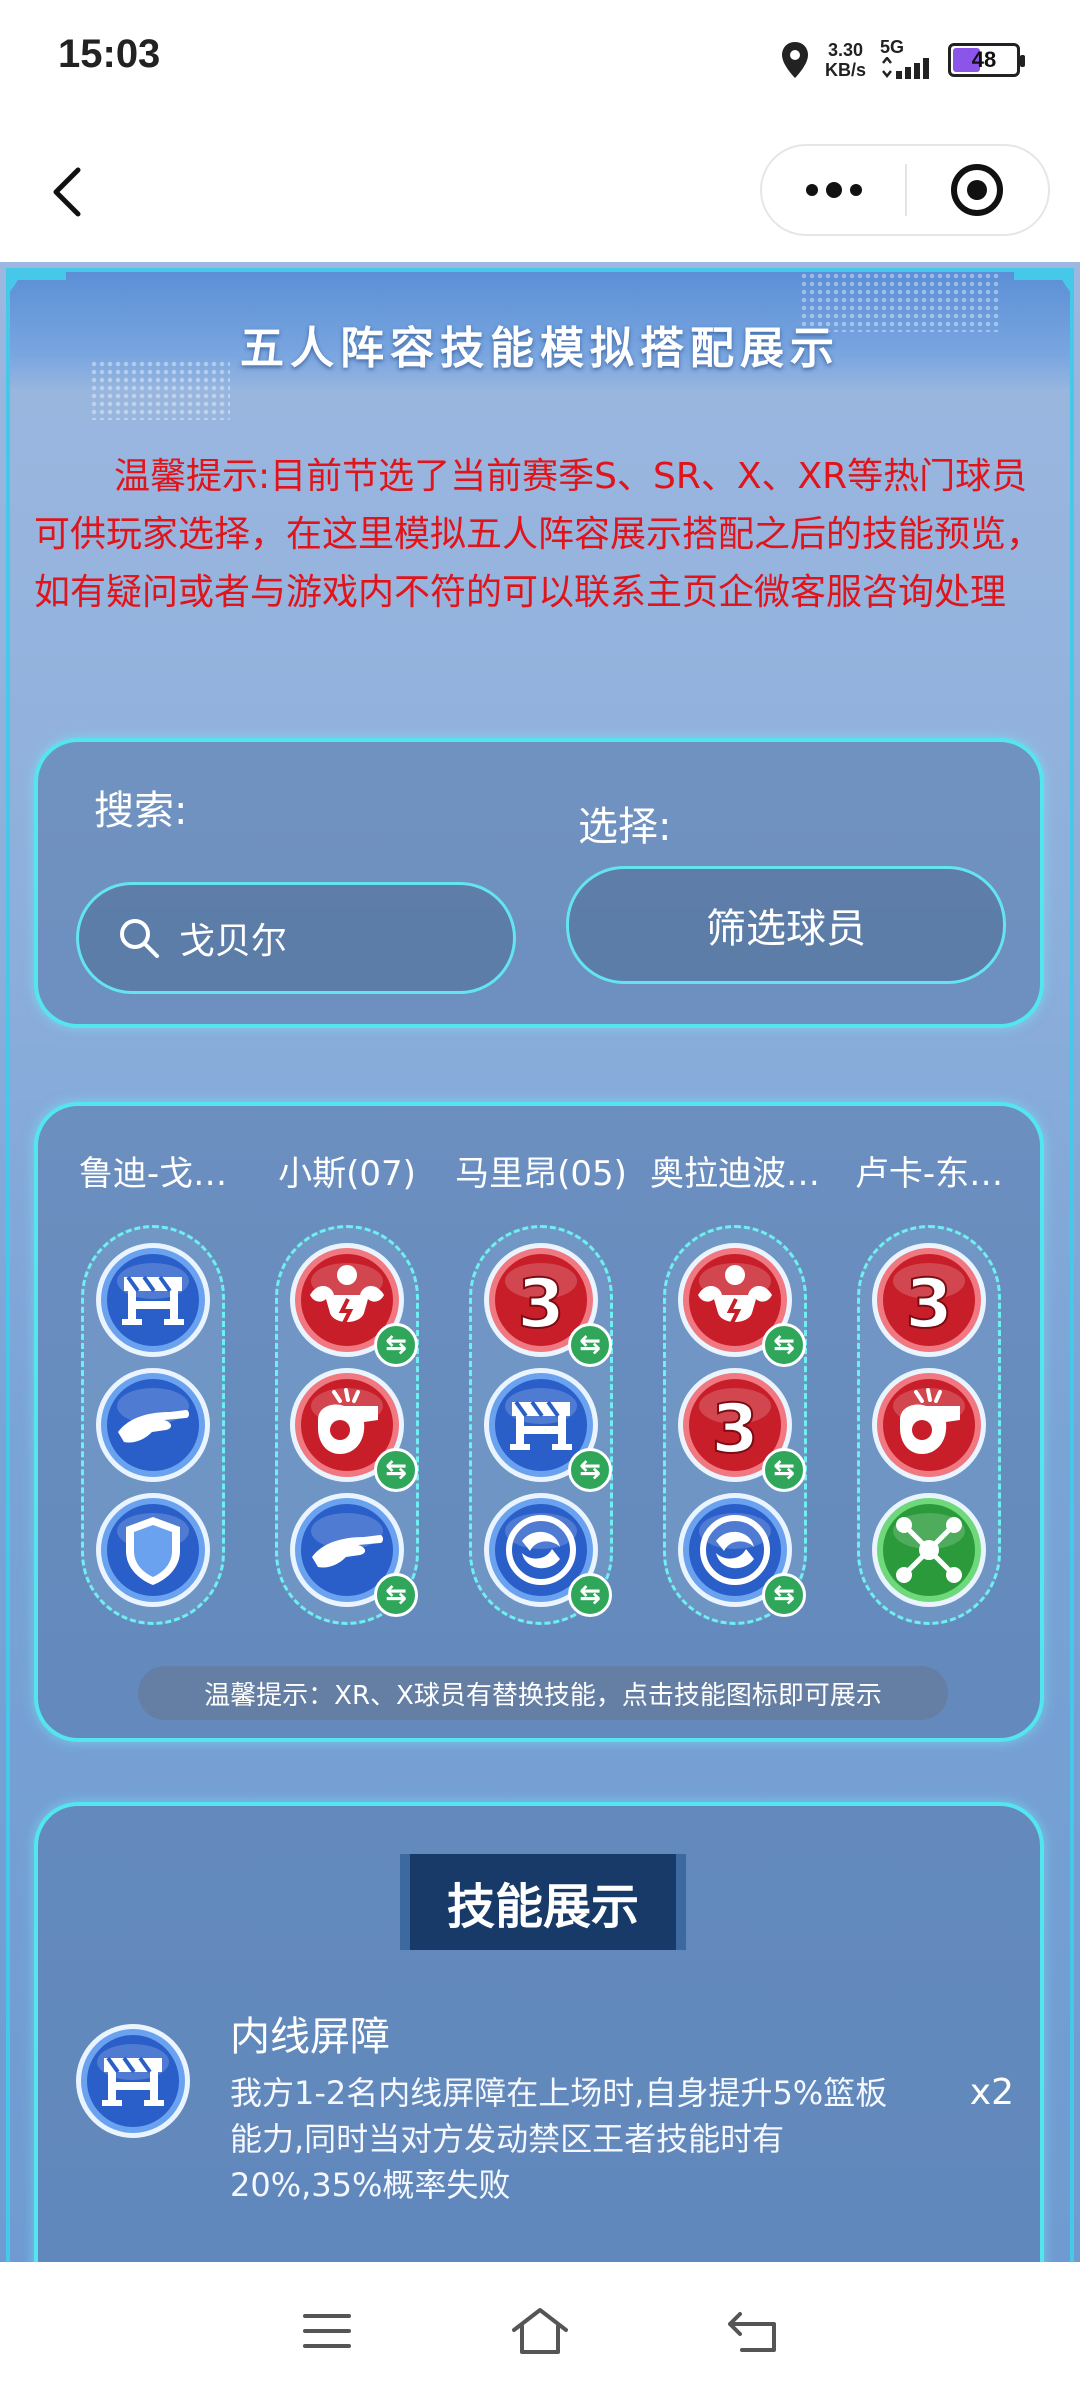  What do you see at coordinates (845, 70) in the screenshot?
I see `speed-unit: KB/s` at bounding box center [845, 70].